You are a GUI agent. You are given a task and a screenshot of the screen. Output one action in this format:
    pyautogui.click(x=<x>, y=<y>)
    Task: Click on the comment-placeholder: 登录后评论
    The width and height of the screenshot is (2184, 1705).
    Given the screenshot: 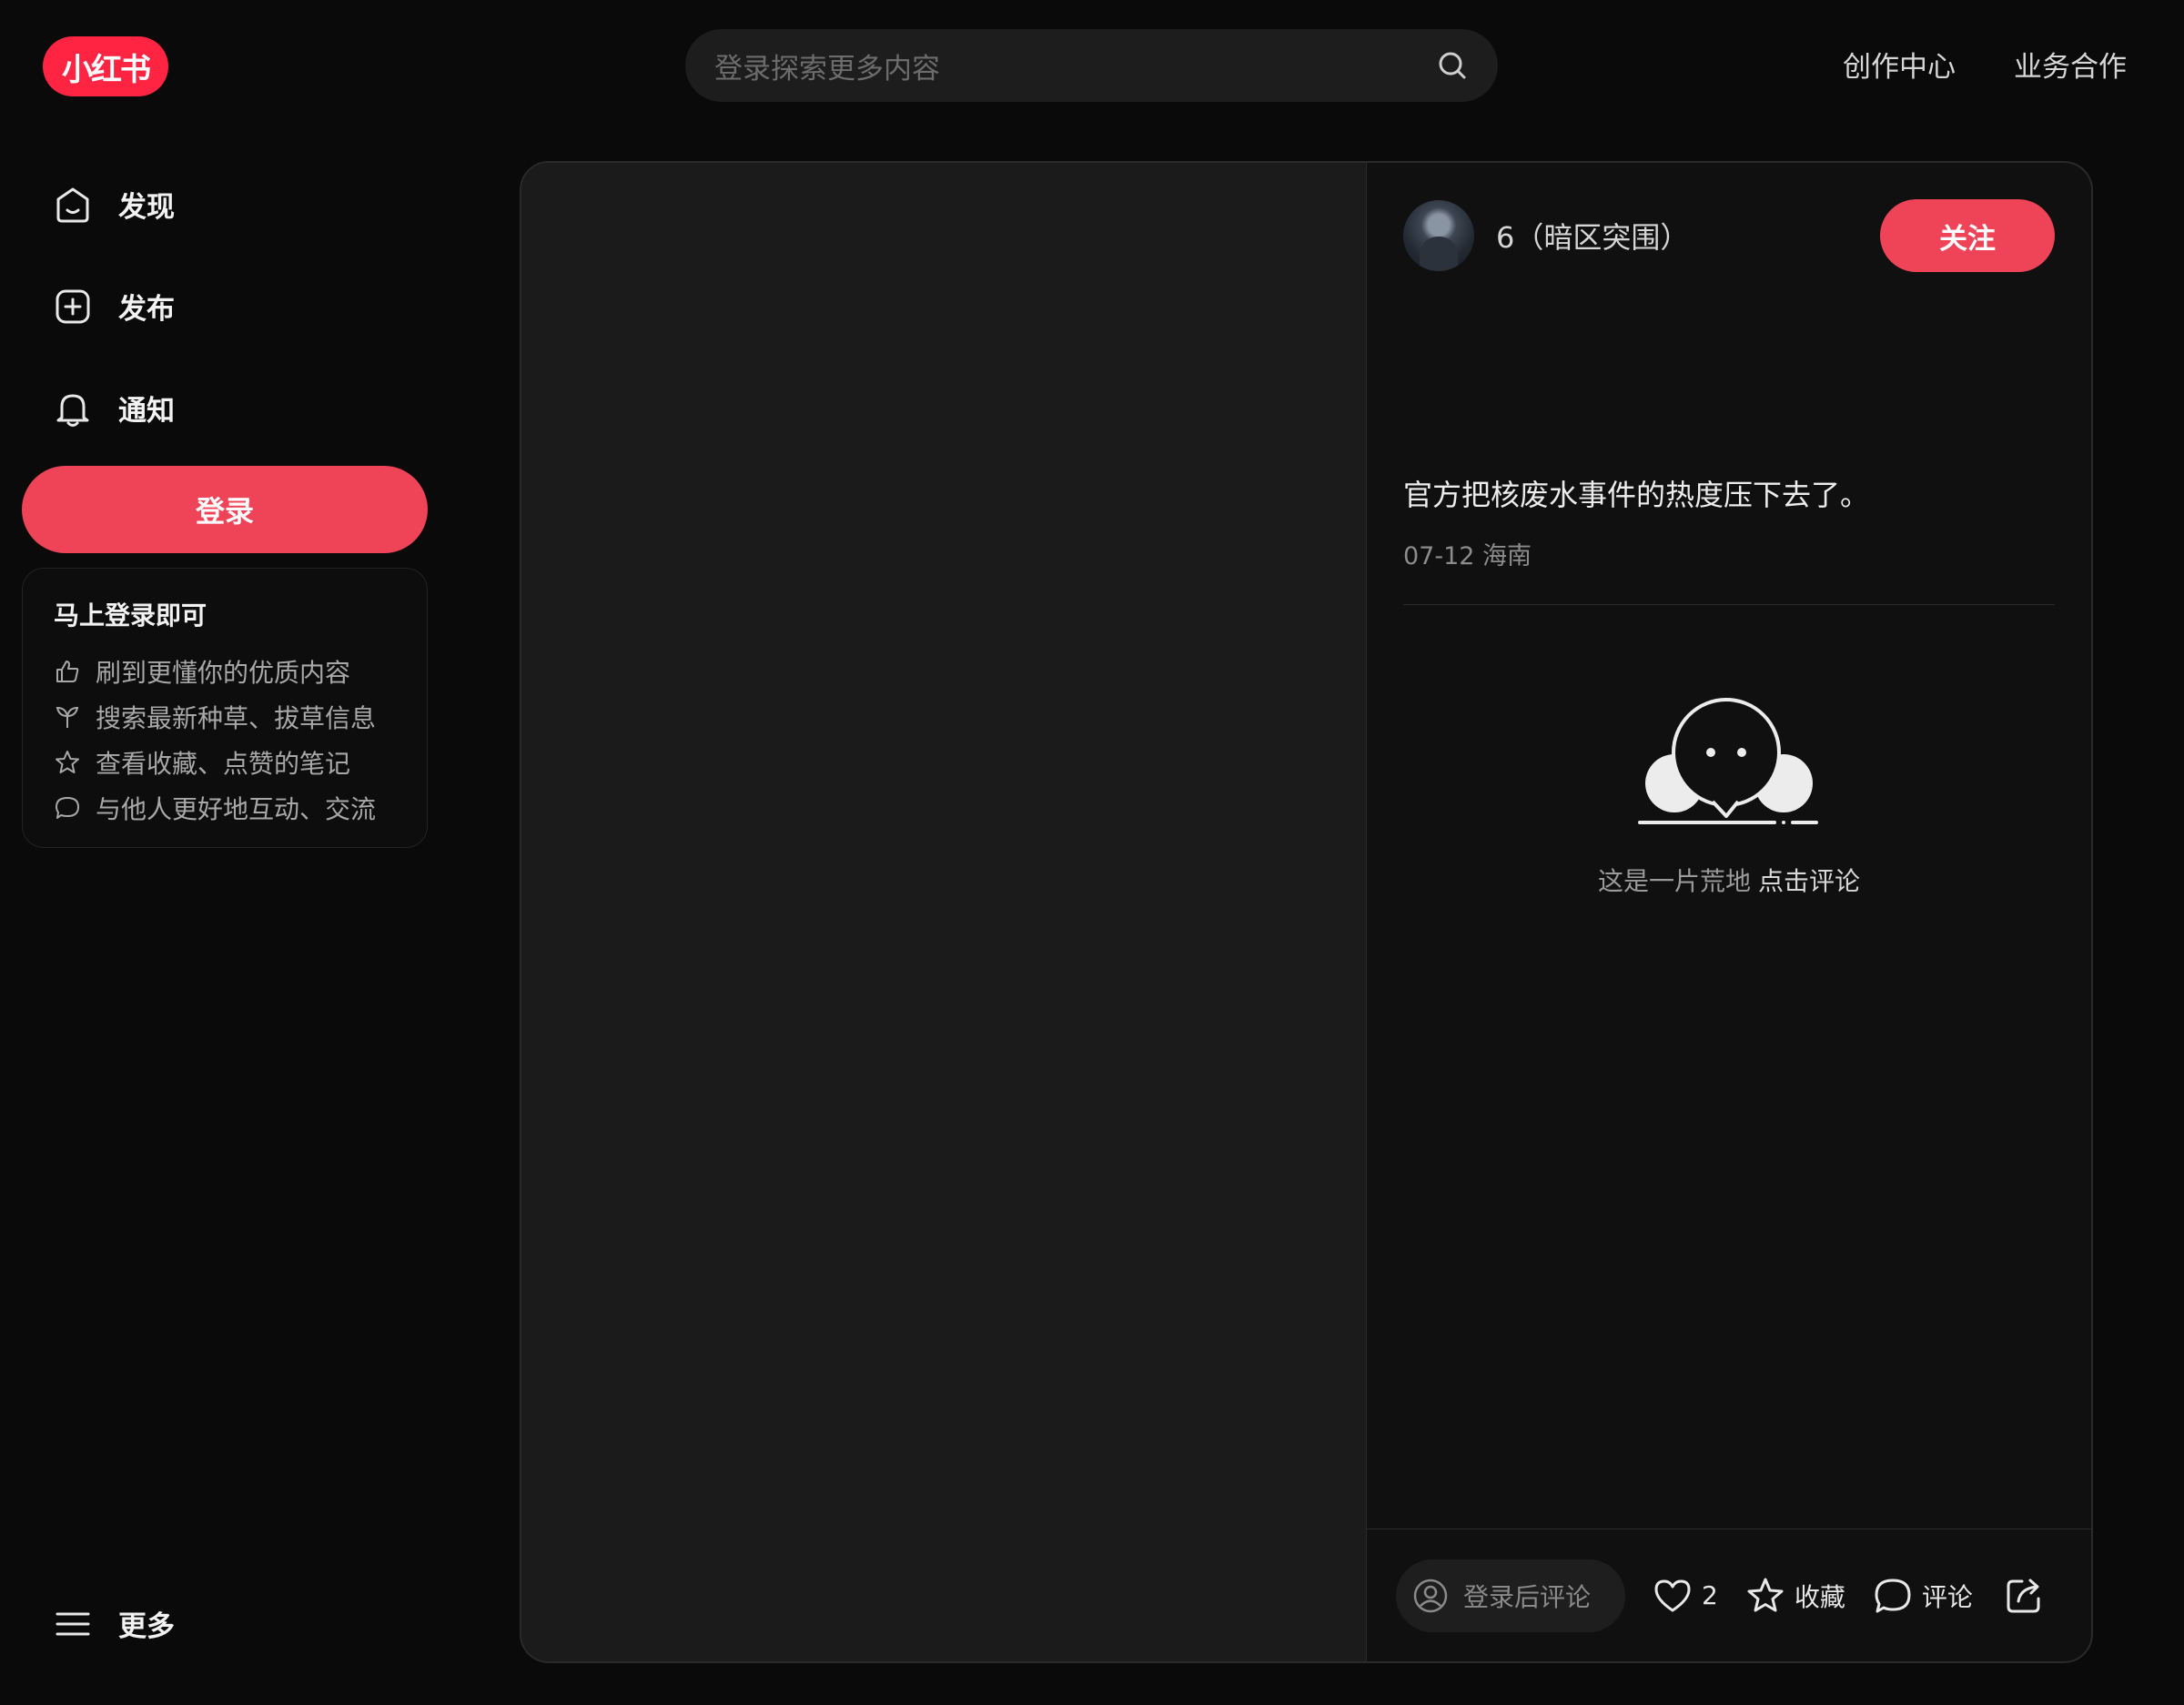 What is the action you would take?
    pyautogui.click(x=1528, y=1596)
    